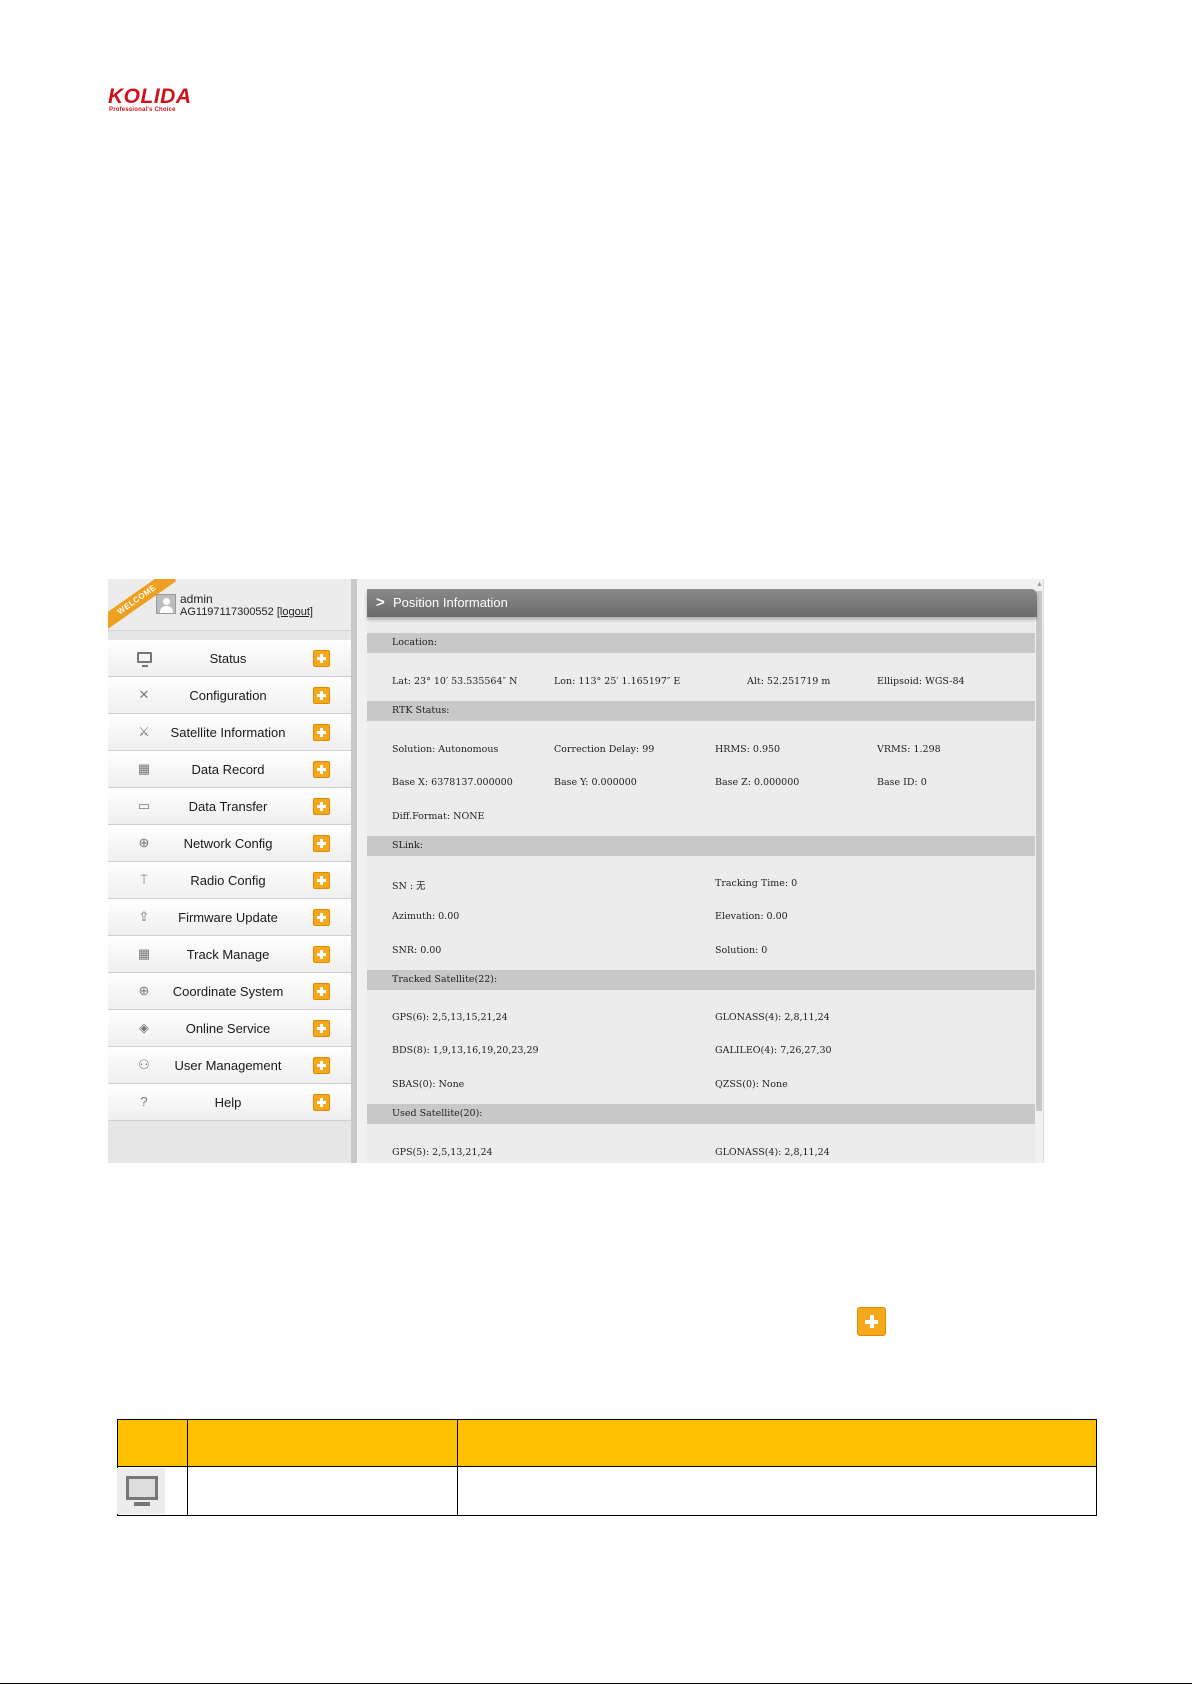  Describe the element at coordinates (144, 842) in the screenshot. I see `globe-icon: ⊕` at that location.